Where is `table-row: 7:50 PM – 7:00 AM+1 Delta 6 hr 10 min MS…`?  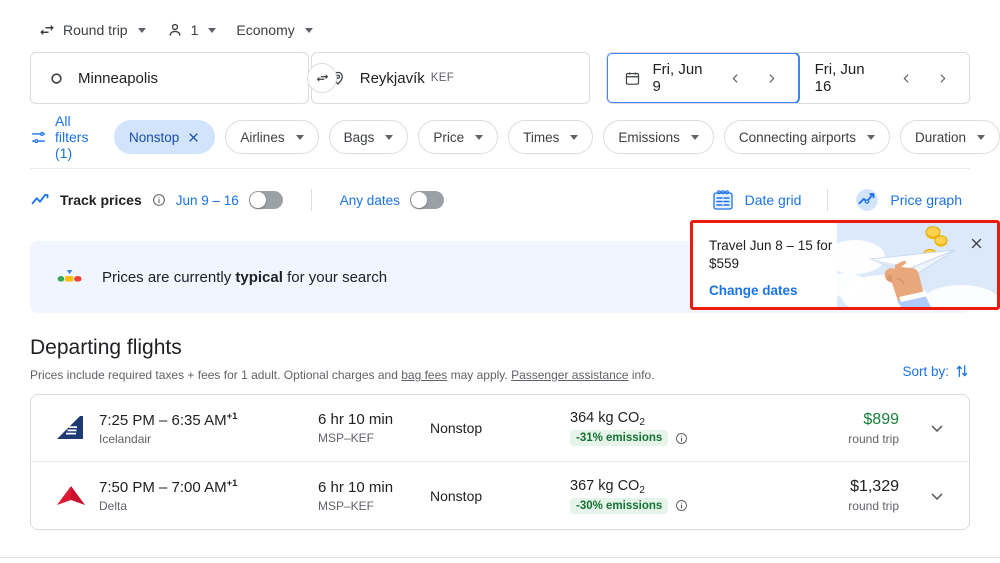 table-row: 7:50 PM – 7:00 AM+1 Delta 6 hr 10 min MS… is located at coordinates (500, 495).